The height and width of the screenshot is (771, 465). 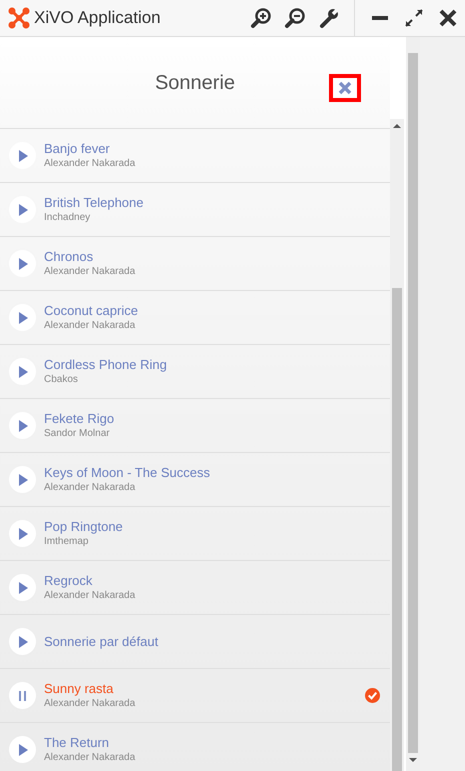 I want to click on scroll-up-icon, so click(x=397, y=126).